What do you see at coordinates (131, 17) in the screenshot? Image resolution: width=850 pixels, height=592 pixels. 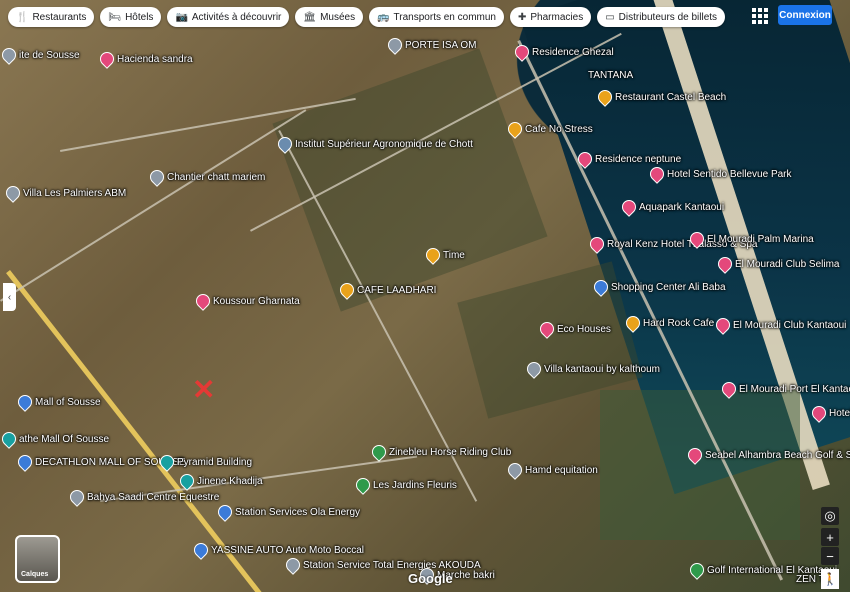 I see `chip-hotels: 🛏 Hôtels` at bounding box center [131, 17].